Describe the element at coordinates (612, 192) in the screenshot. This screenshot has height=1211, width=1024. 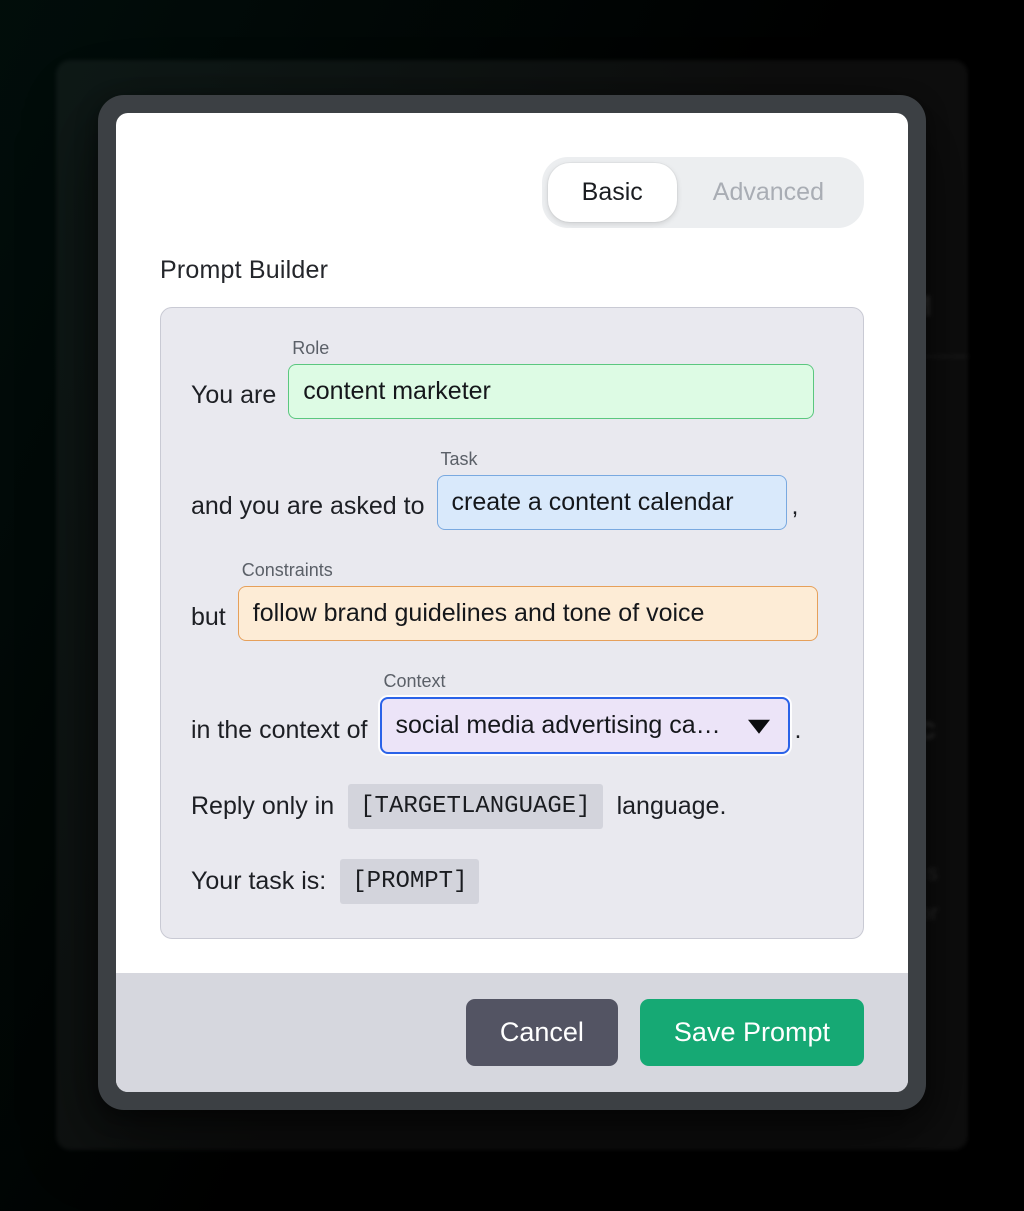
I see `tab-basic: Basic` at that location.